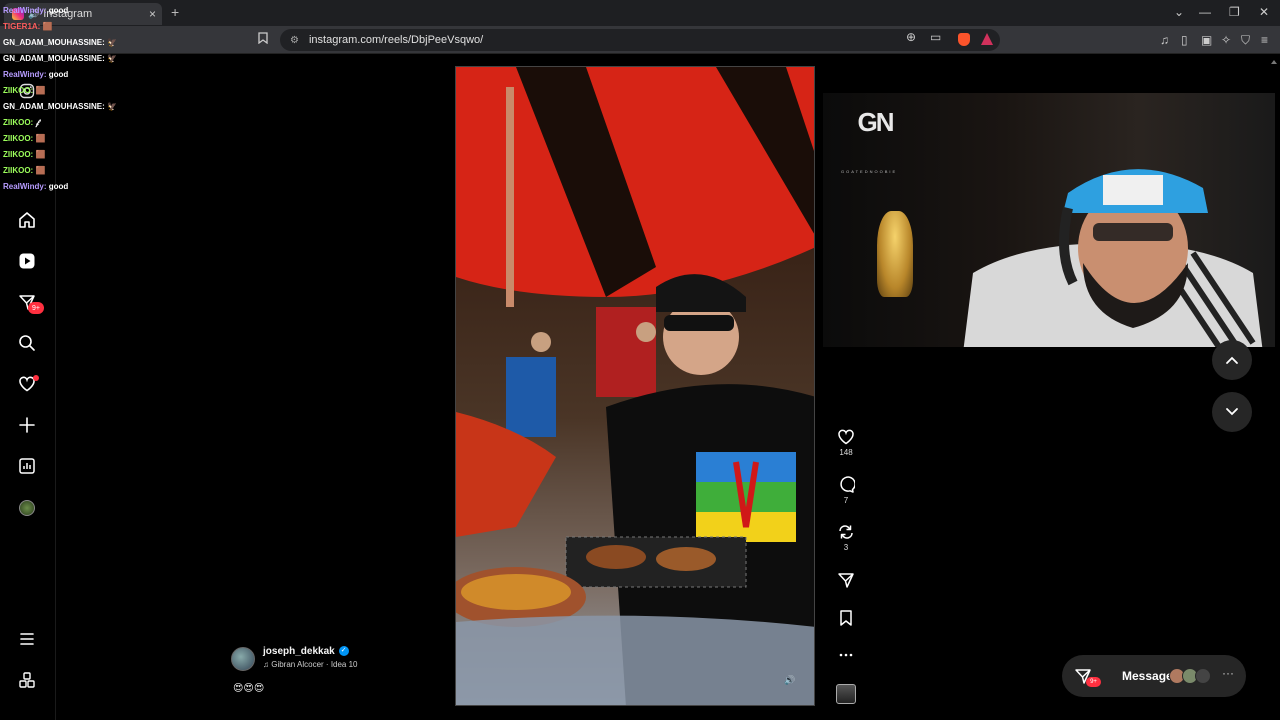 This screenshot has width=1280, height=720. I want to click on profile-avatar, so click(27, 508).